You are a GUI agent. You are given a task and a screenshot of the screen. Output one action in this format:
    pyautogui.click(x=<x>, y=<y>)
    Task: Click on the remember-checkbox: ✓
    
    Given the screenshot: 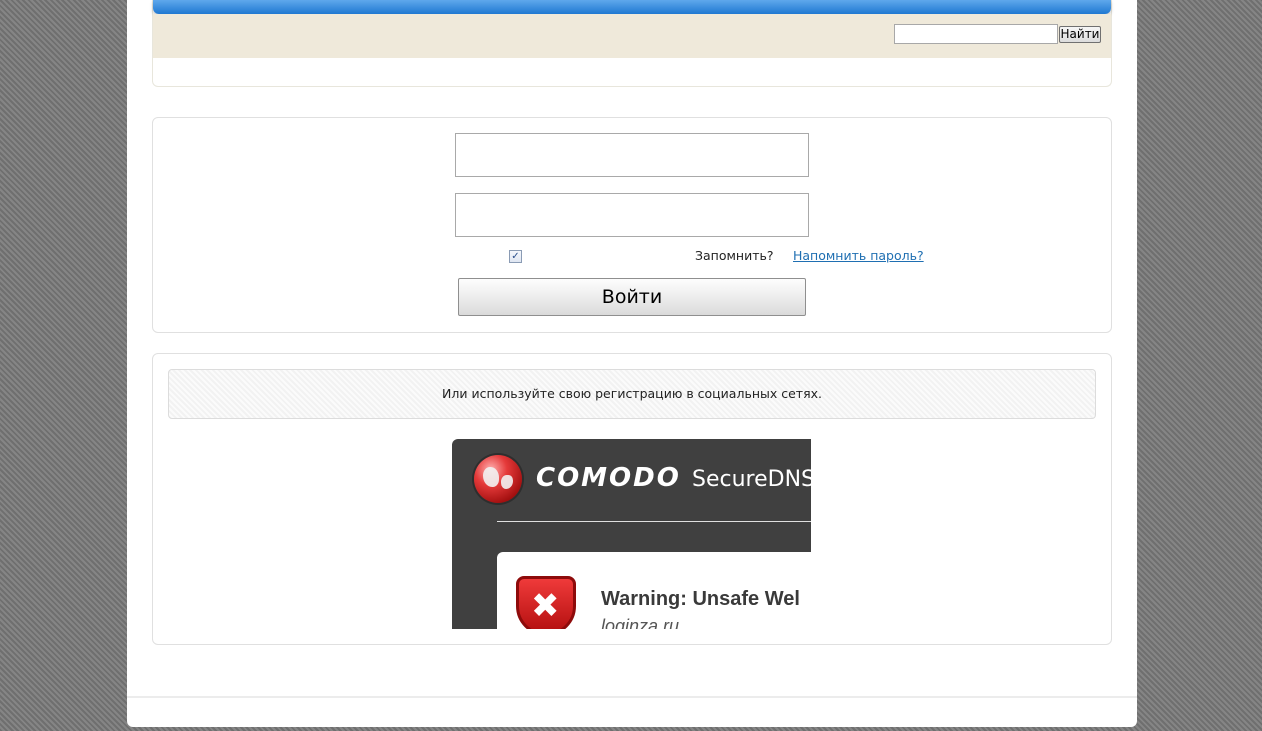 What is the action you would take?
    pyautogui.click(x=515, y=256)
    